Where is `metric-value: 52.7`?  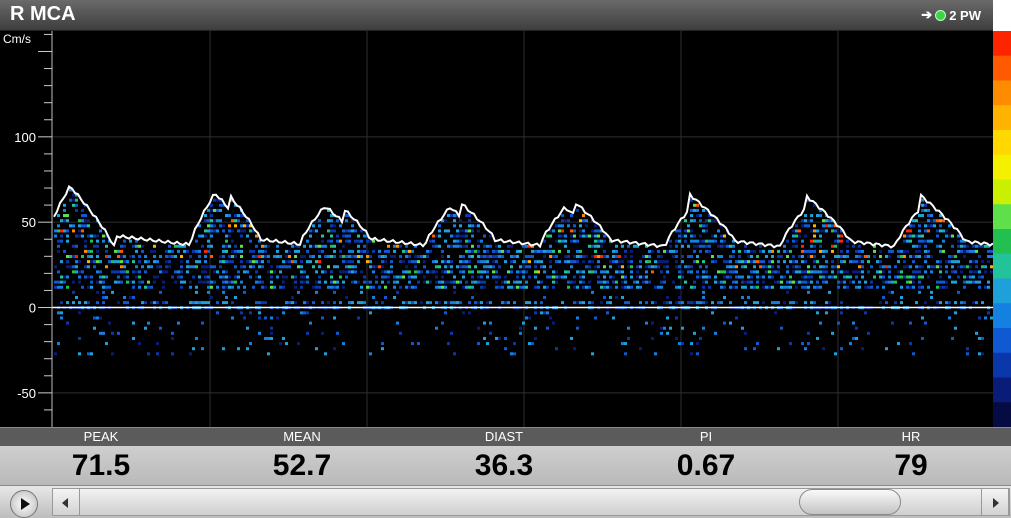 metric-value: 52.7 is located at coordinates (302, 465).